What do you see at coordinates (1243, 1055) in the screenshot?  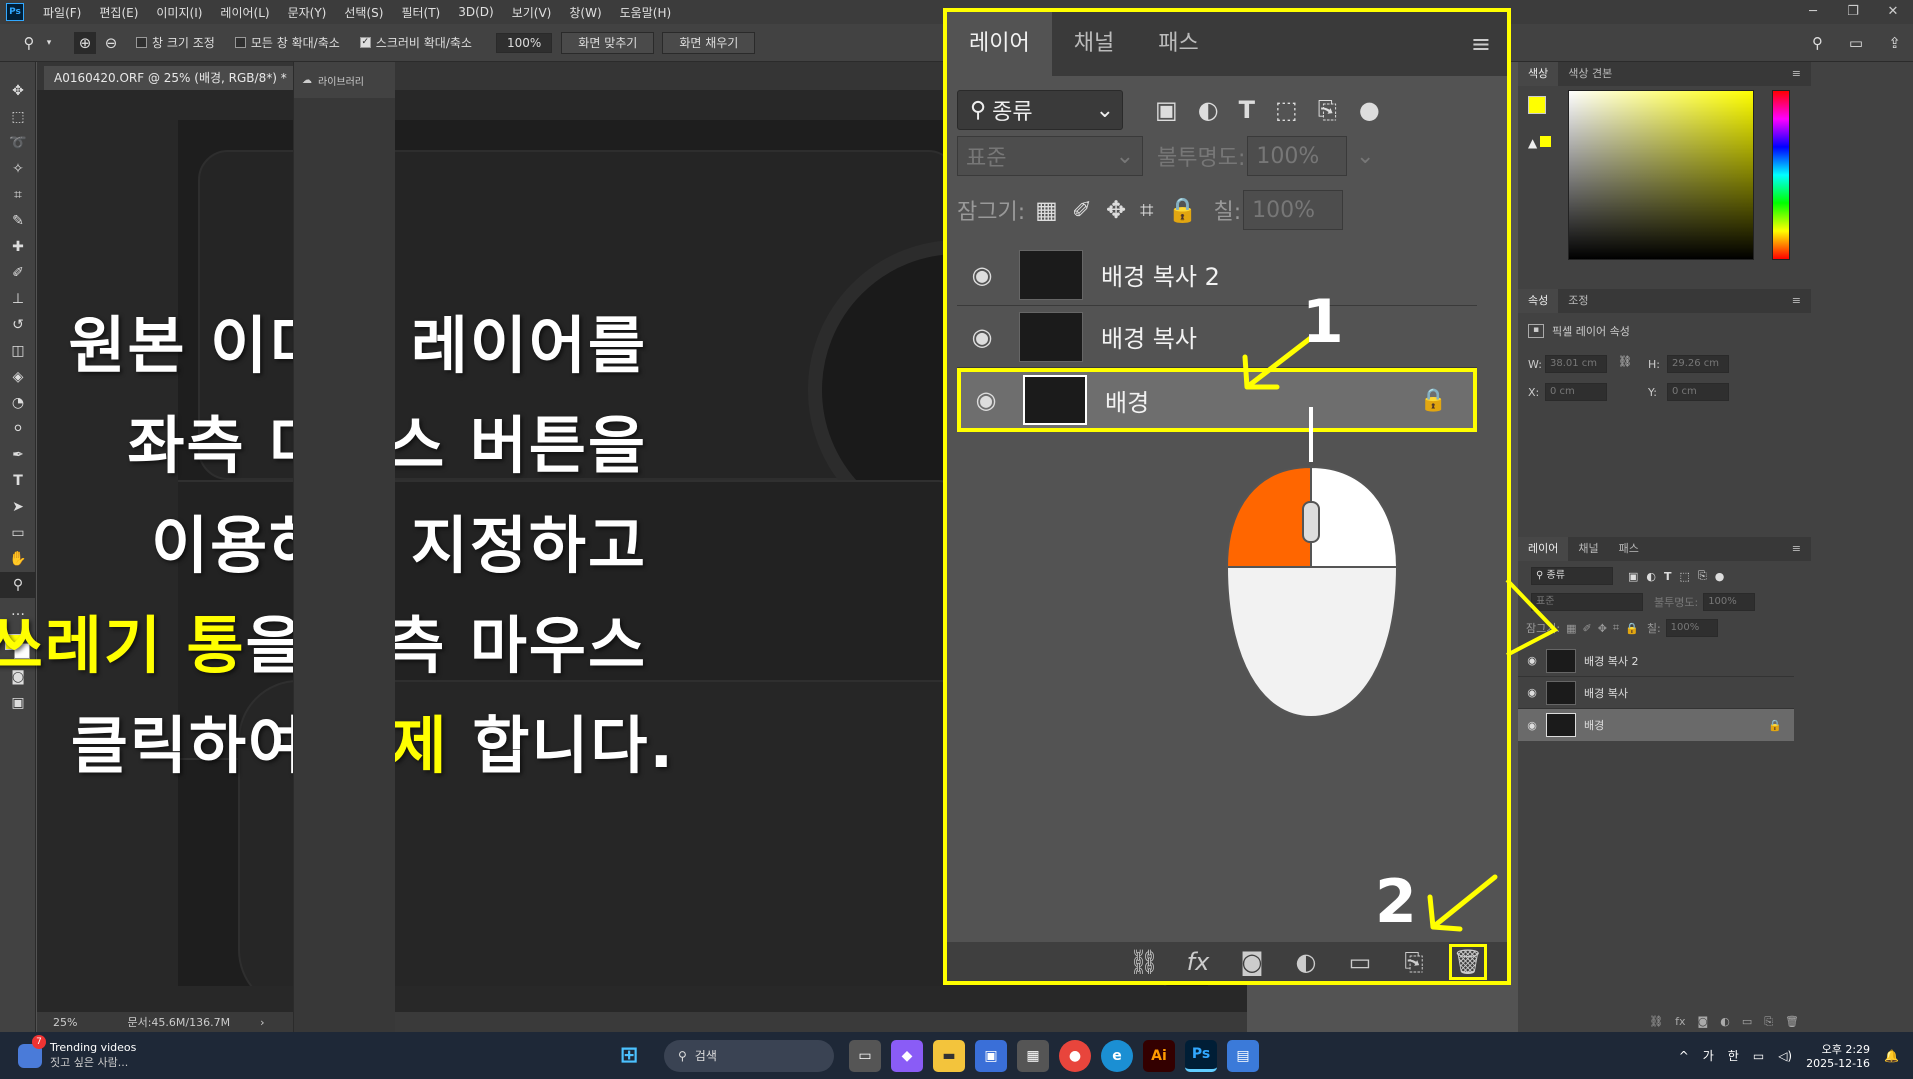 I see `notepad-icon: ▤` at bounding box center [1243, 1055].